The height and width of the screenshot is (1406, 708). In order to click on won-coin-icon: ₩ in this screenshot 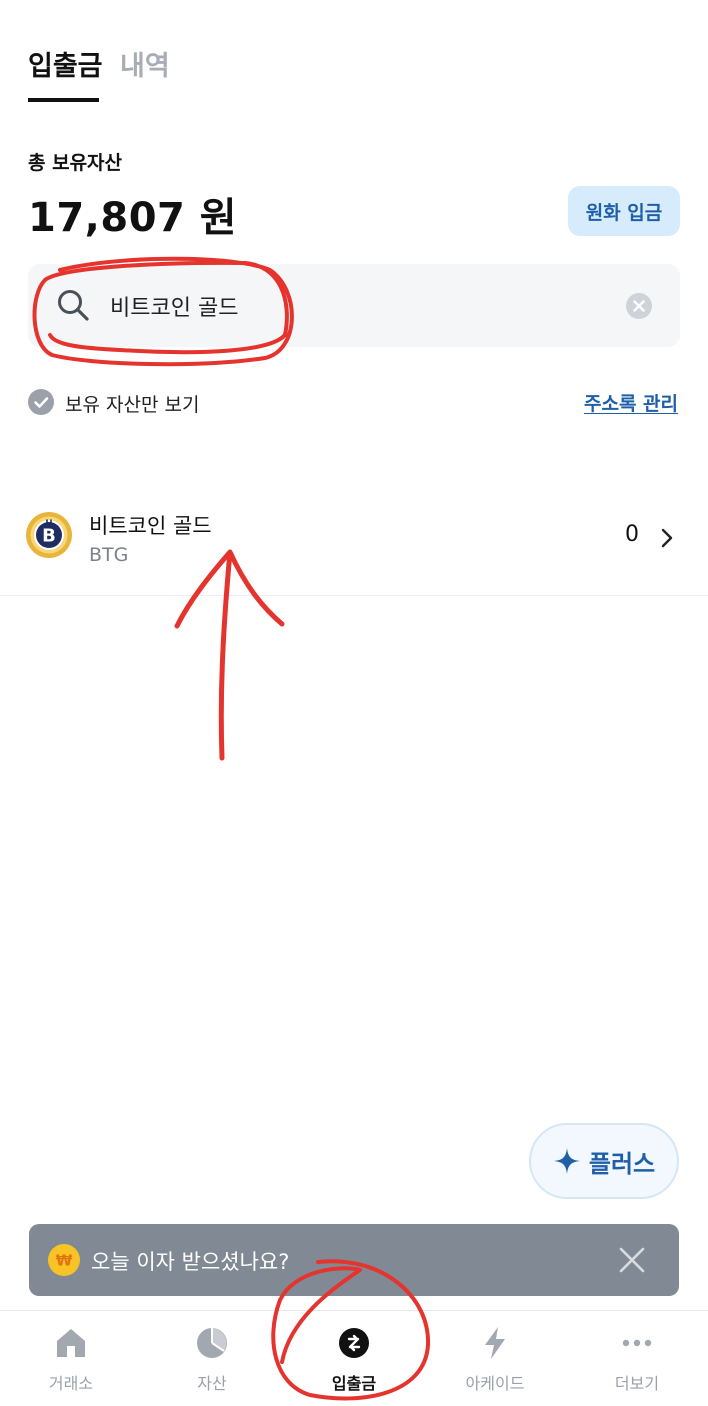, I will do `click(64, 1260)`.